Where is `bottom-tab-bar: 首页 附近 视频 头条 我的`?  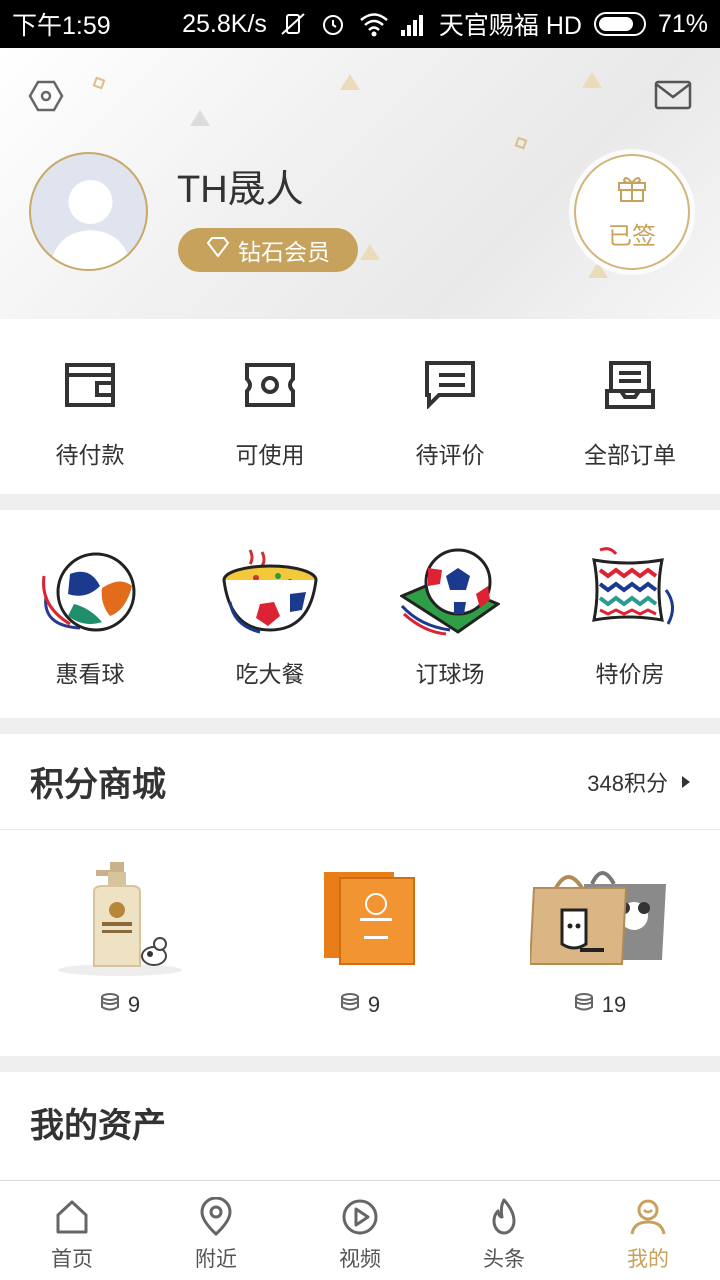
bottom-tab-bar: 首页 附近 视频 头条 我的 is located at coordinates (360, 1230).